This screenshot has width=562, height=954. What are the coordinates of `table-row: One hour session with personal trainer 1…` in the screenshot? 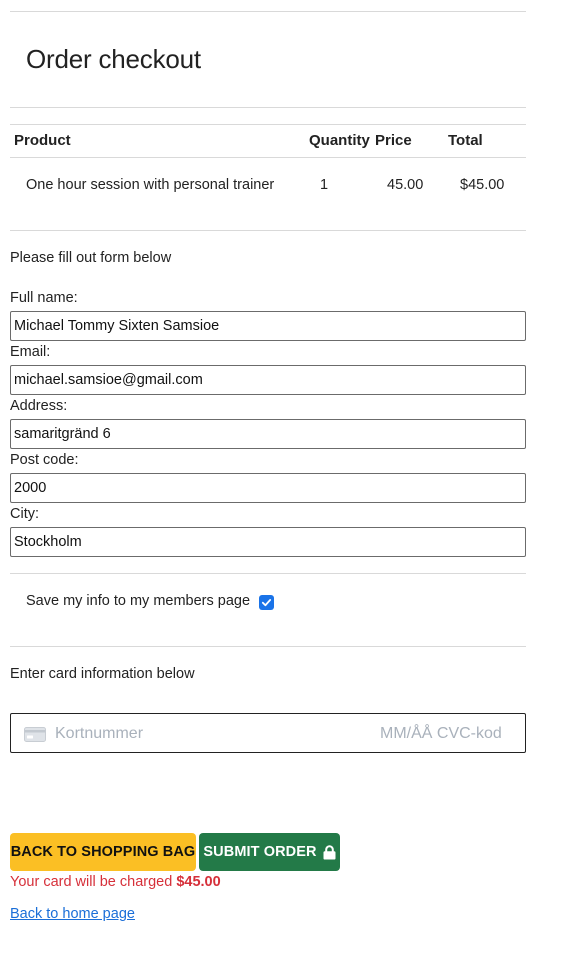 It's located at (268, 194).